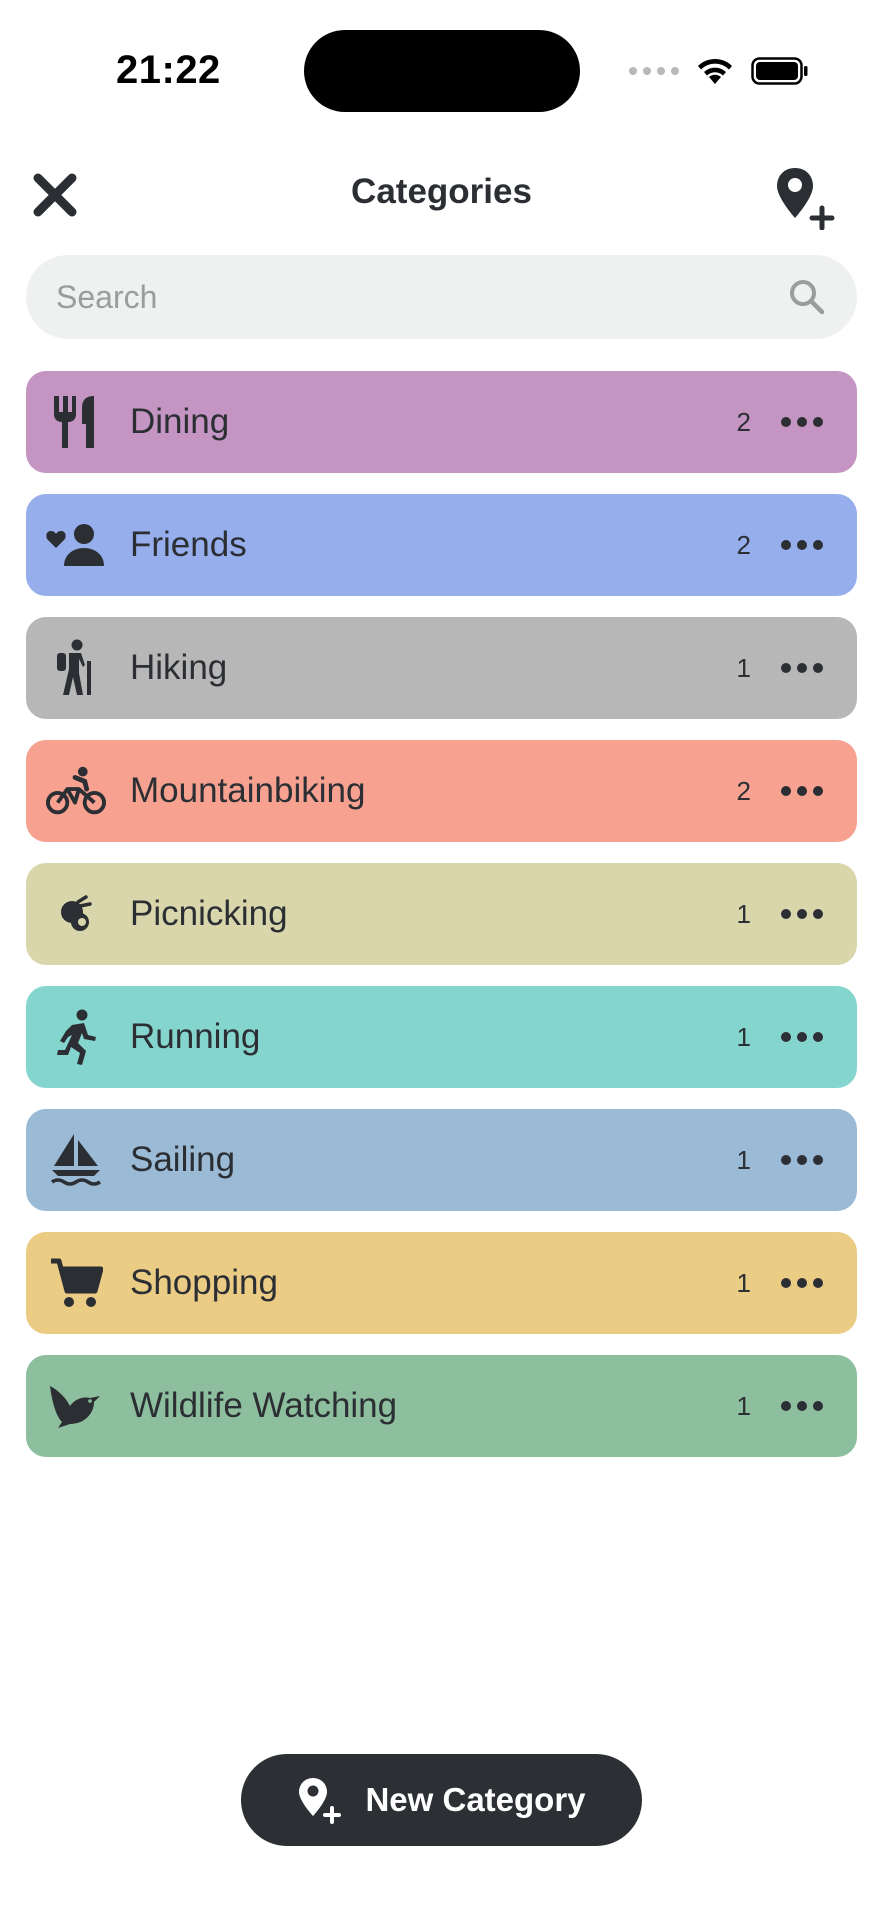 The width and height of the screenshot is (883, 1920). What do you see at coordinates (441, 1283) in the screenshot?
I see `category-row-shopping: Shopping 1` at bounding box center [441, 1283].